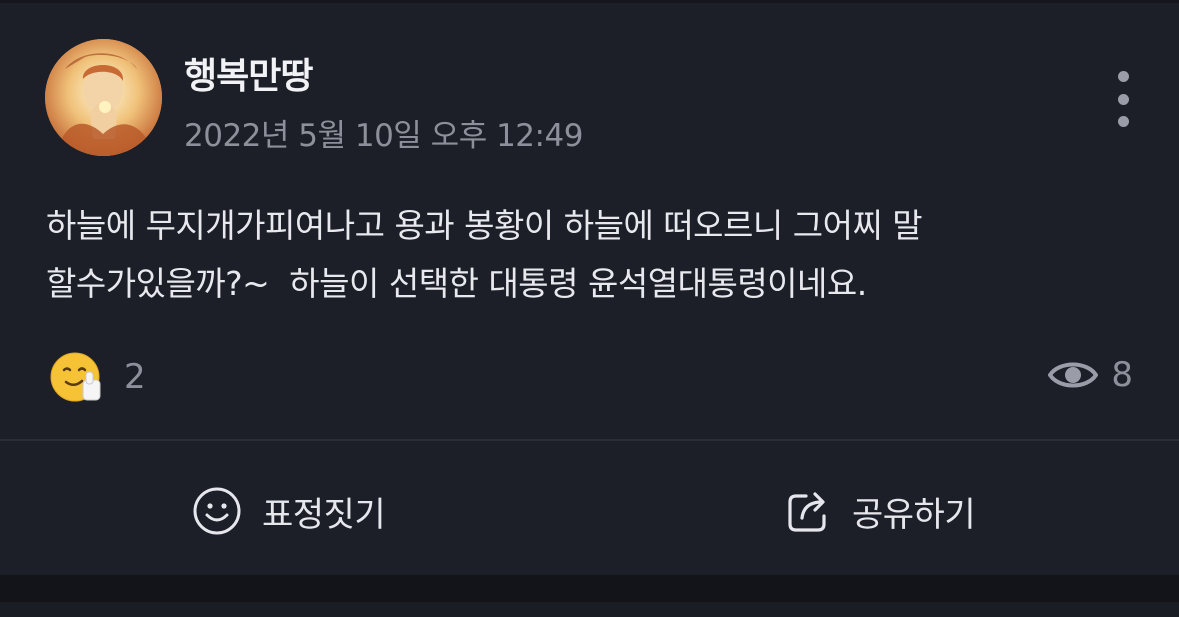 The width and height of the screenshot is (1179, 617). I want to click on share-icon, so click(807, 512).